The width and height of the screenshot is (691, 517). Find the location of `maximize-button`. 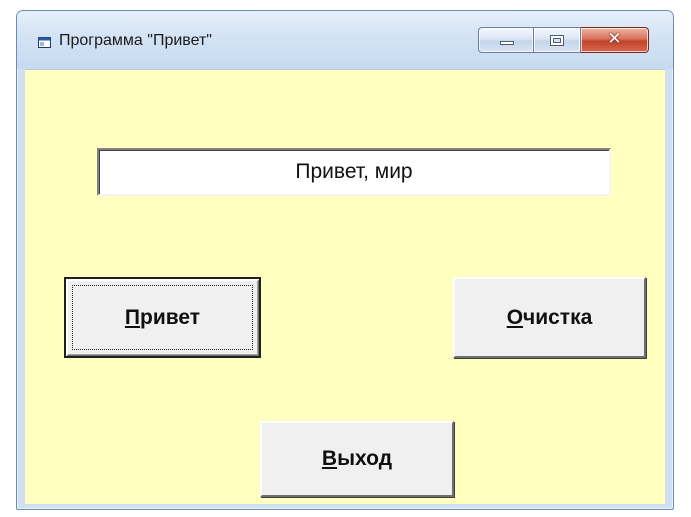

maximize-button is located at coordinates (557, 40).